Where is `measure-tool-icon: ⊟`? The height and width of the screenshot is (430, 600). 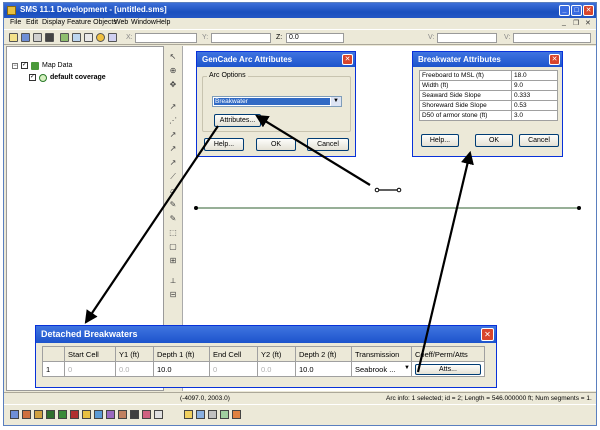
measure-tool-icon: ⊟ is located at coordinates (173, 295).